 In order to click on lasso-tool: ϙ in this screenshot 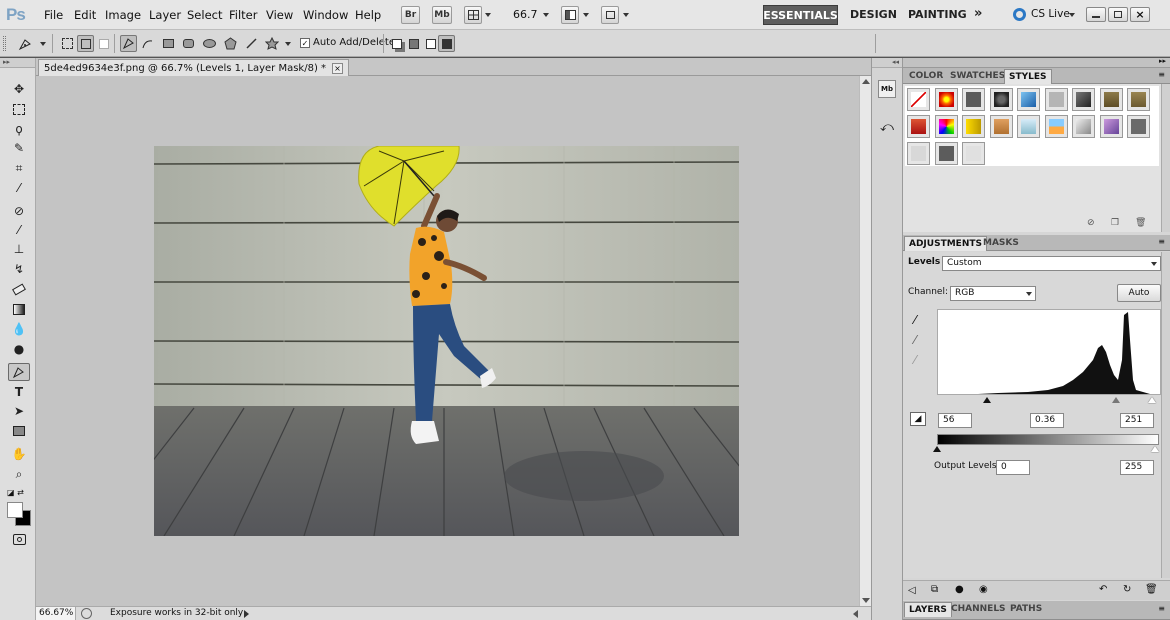, I will do `click(19, 129)`.